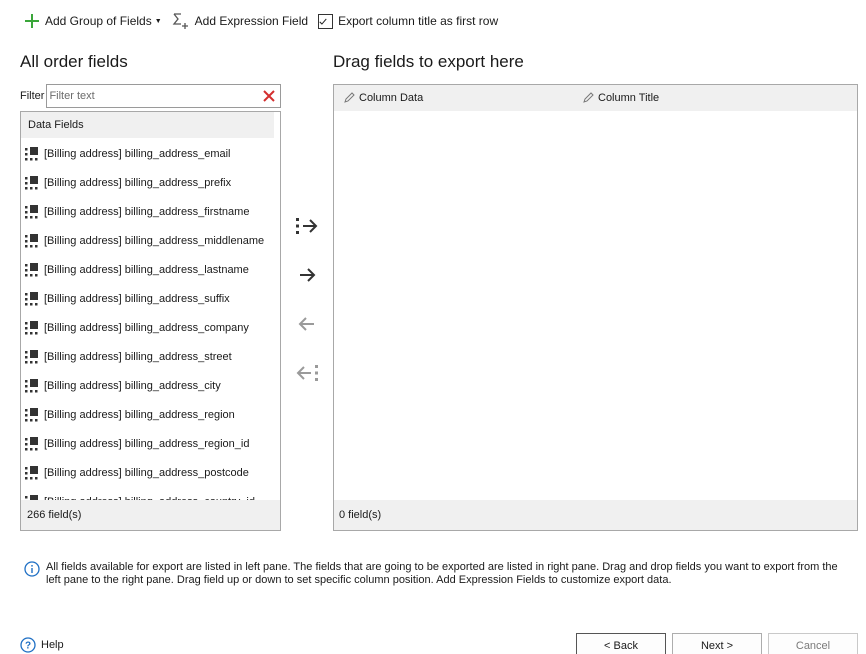 Image resolution: width=866 pixels, height=654 pixels. I want to click on add-all-arrow-icon, so click(307, 226).